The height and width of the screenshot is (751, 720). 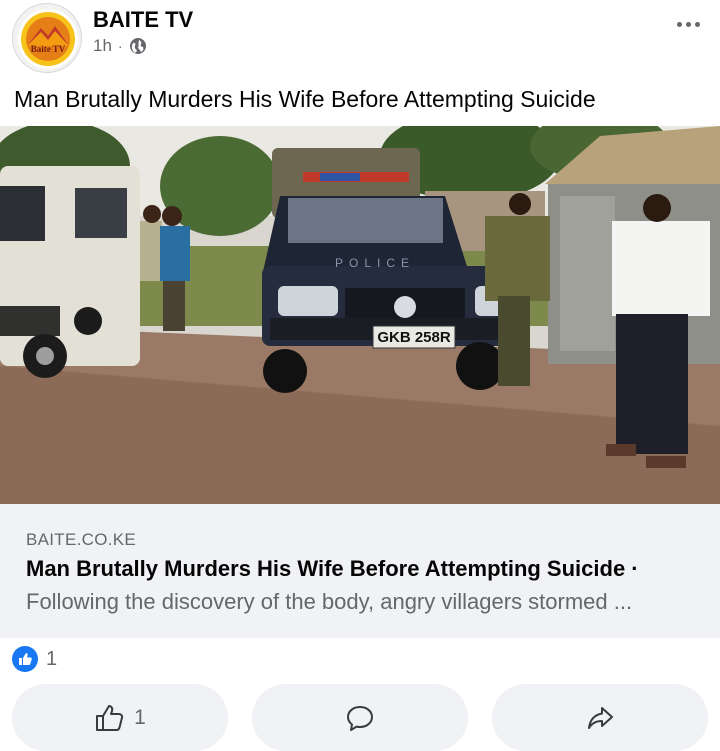 What do you see at coordinates (110, 717) in the screenshot?
I see `thumbs-up-icon` at bounding box center [110, 717].